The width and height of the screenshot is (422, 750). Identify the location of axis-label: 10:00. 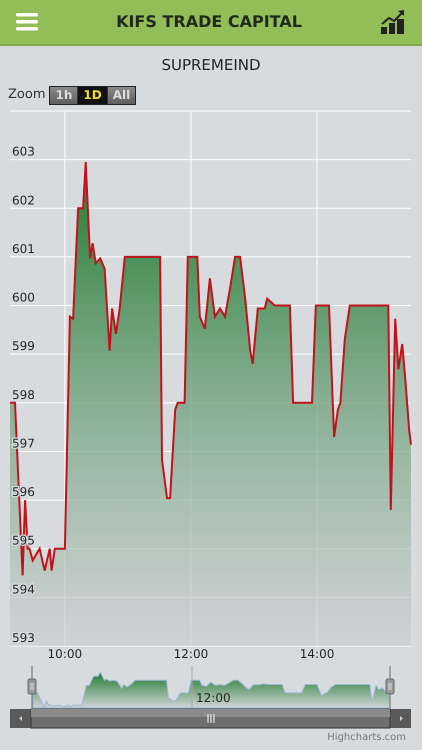
(65, 654).